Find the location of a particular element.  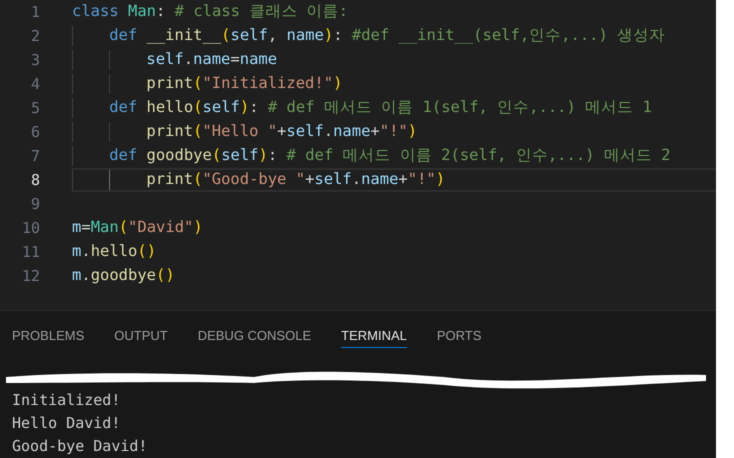

line-number: 10 is located at coordinates (30, 228).